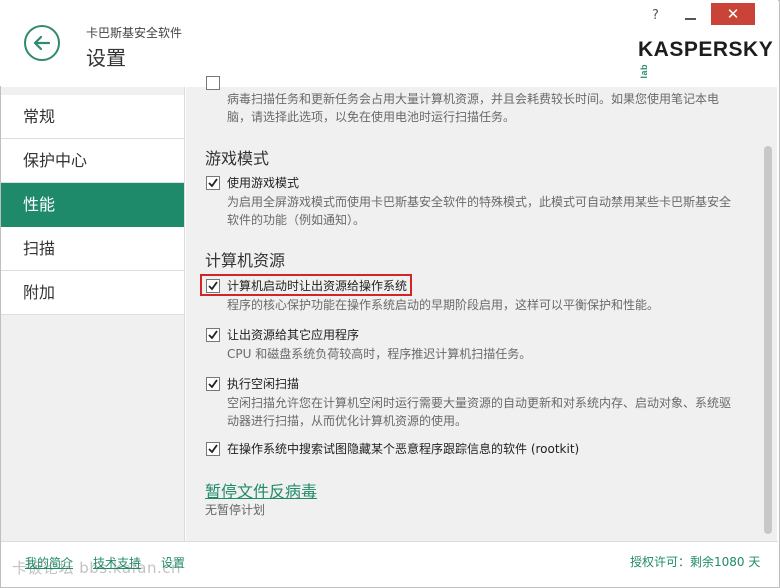 The image size is (780, 588). I want to click on support-link: 技术支持, so click(117, 562).